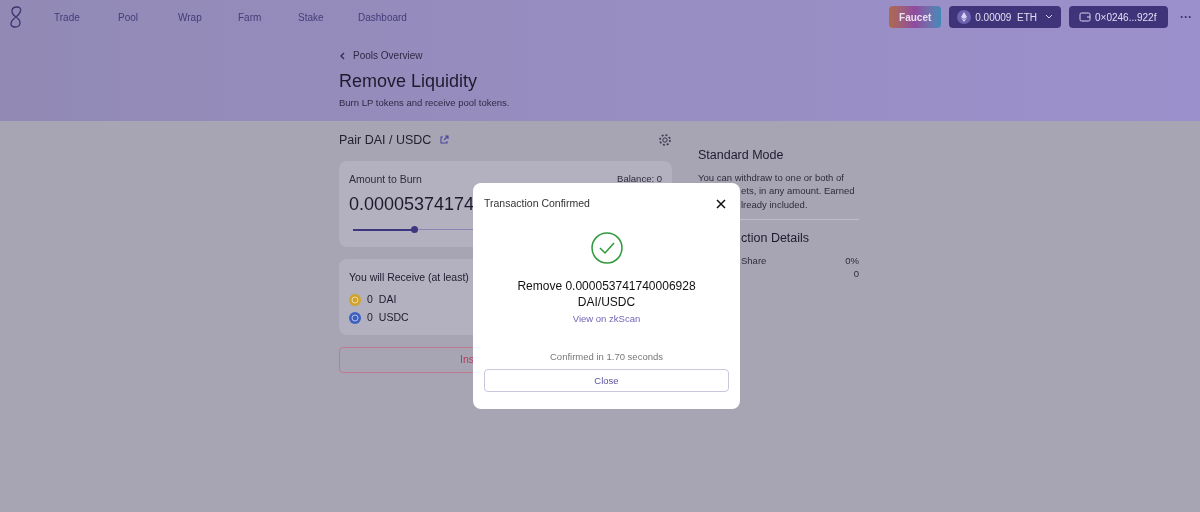 Image resolution: width=1200 pixels, height=512 pixels. I want to click on close-button: Close, so click(606, 381).